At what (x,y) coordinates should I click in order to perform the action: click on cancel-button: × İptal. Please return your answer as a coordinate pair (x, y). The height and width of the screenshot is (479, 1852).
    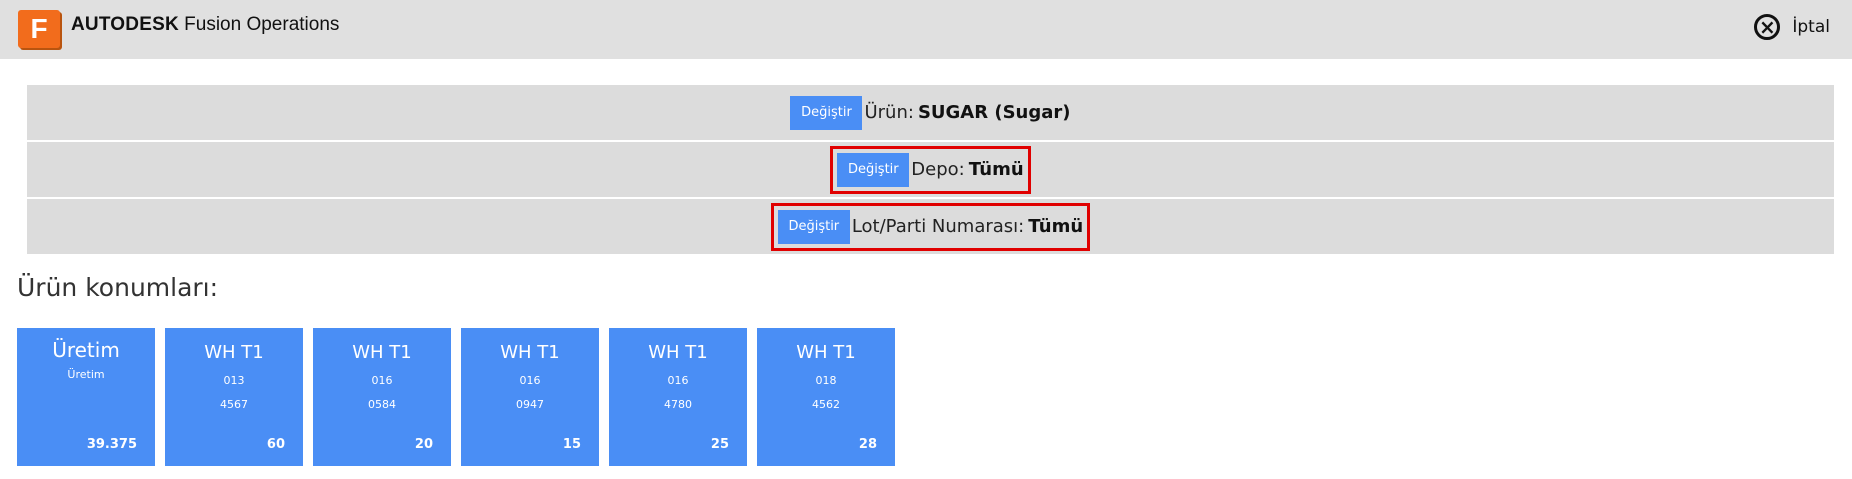
    Looking at the image, I should click on (1792, 27).